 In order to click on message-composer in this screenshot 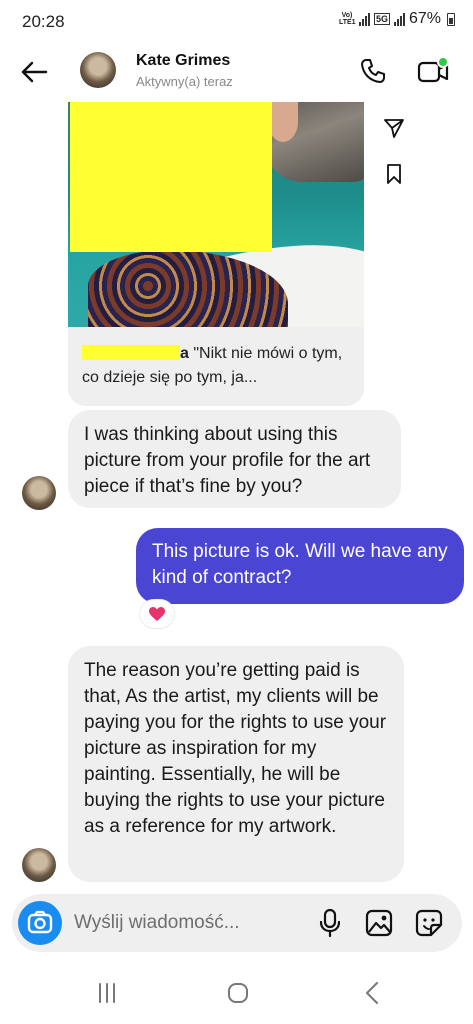, I will do `click(237, 923)`.